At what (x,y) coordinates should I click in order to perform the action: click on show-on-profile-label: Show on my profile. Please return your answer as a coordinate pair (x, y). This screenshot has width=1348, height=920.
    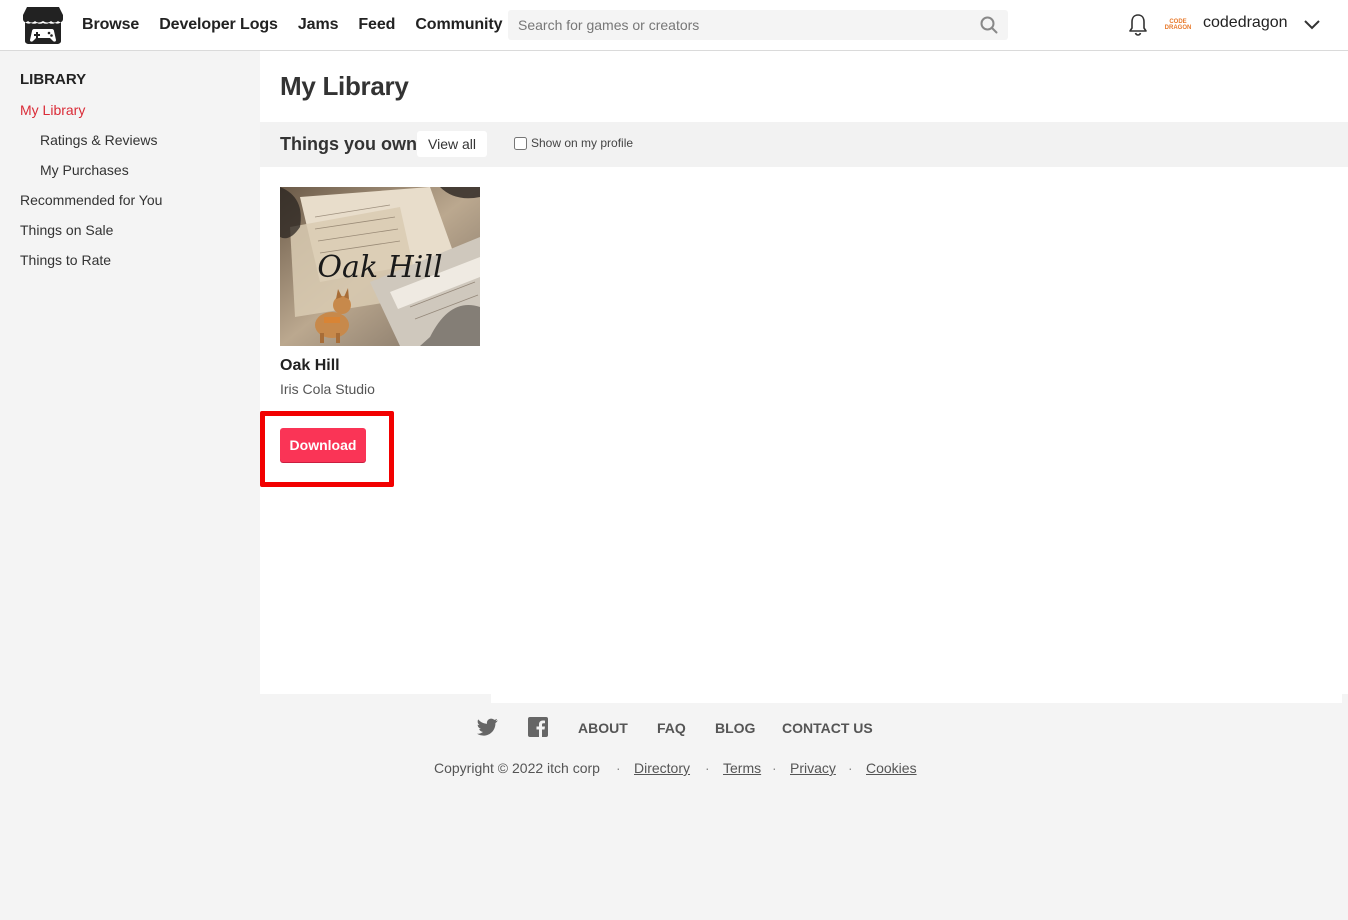
    Looking at the image, I should click on (582, 143).